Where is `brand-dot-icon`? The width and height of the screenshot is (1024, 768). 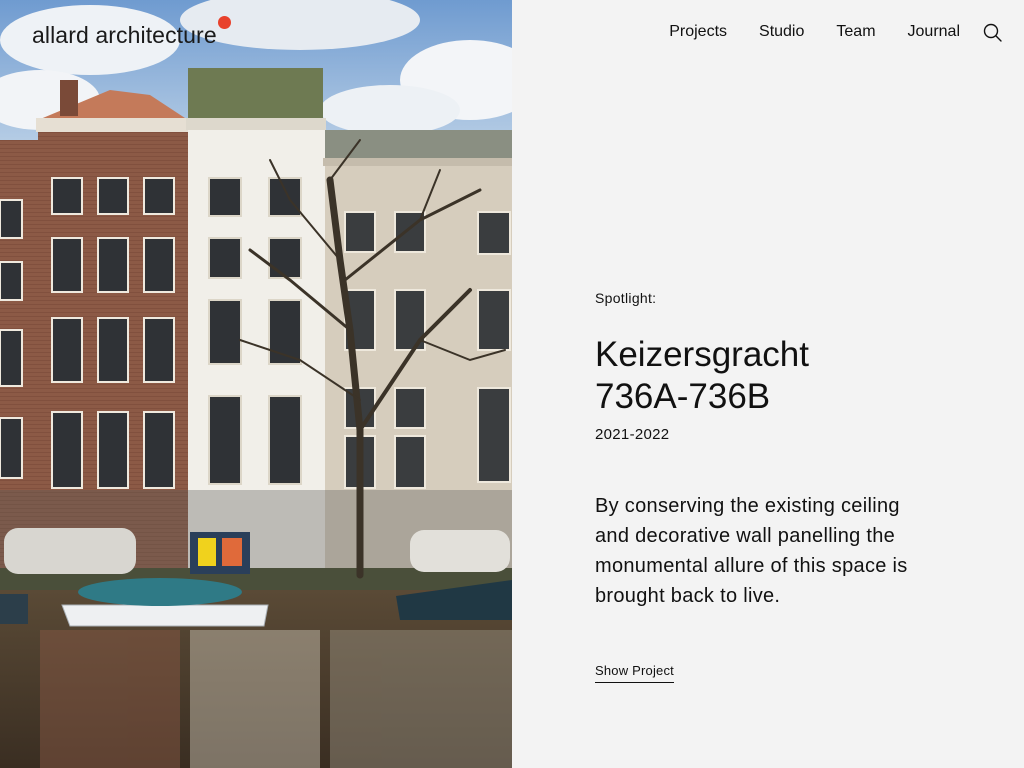 brand-dot-icon is located at coordinates (224, 22).